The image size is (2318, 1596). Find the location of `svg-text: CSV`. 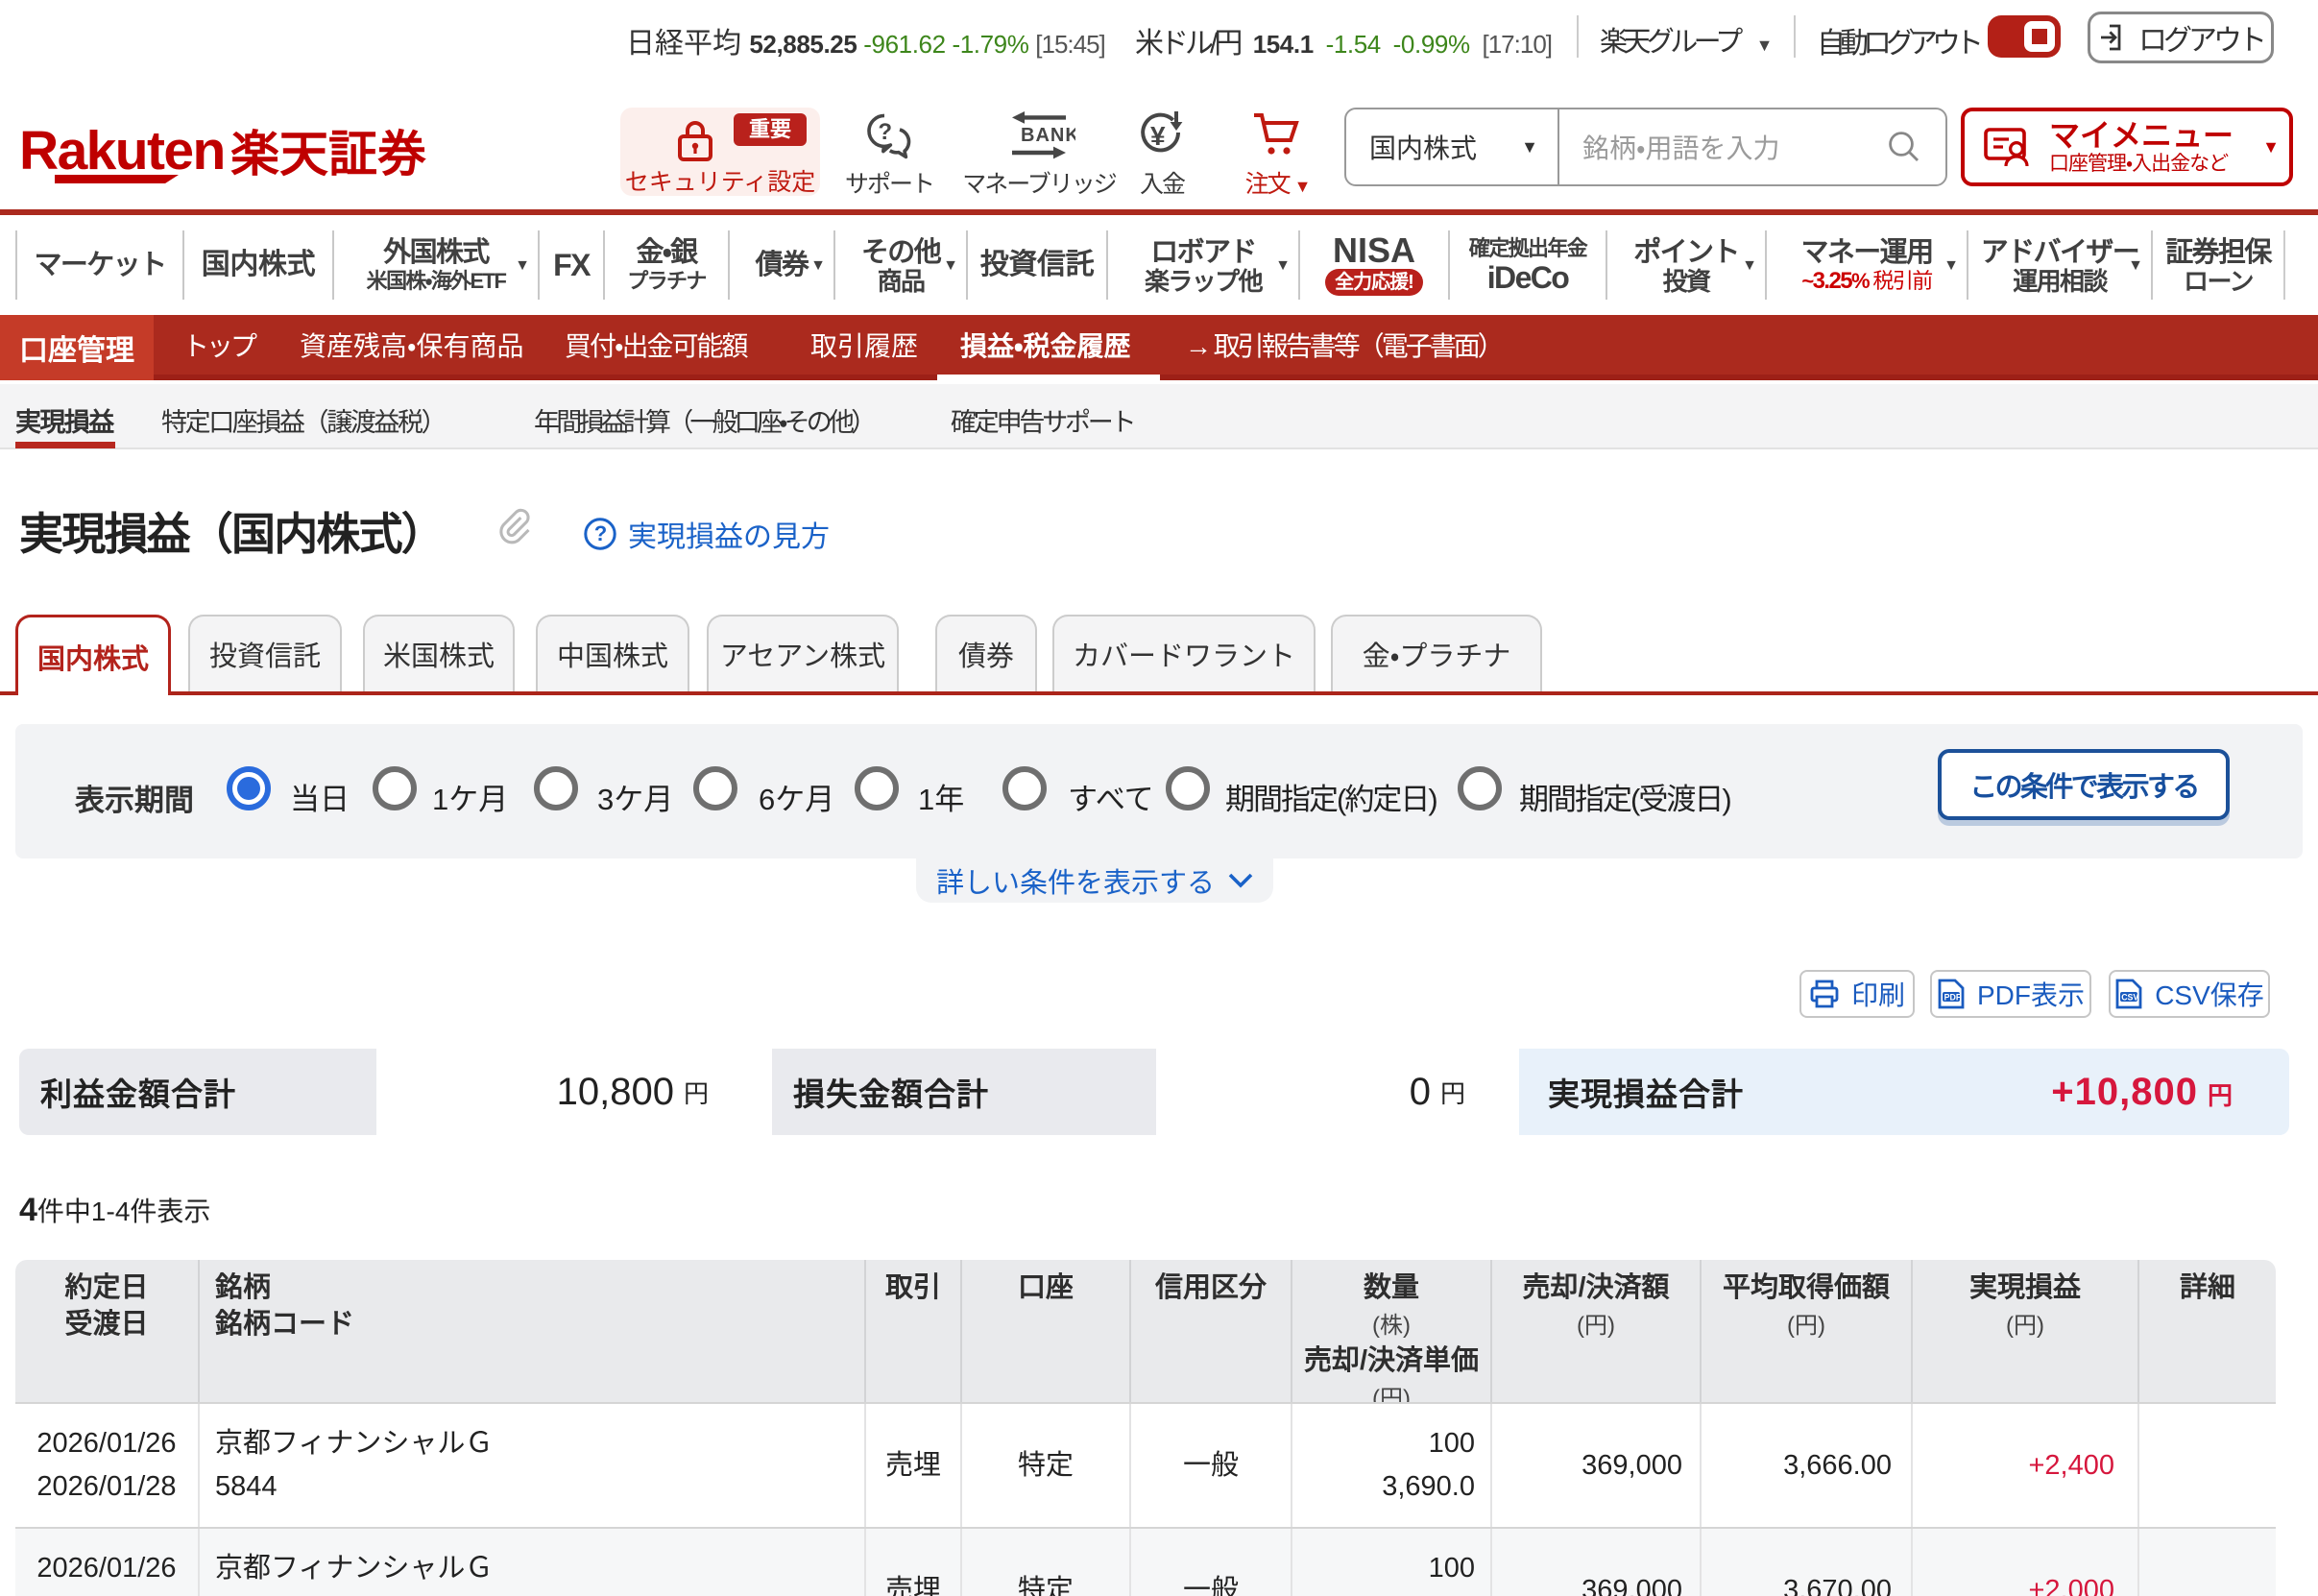

svg-text: CSV is located at coordinates (2129, 997).